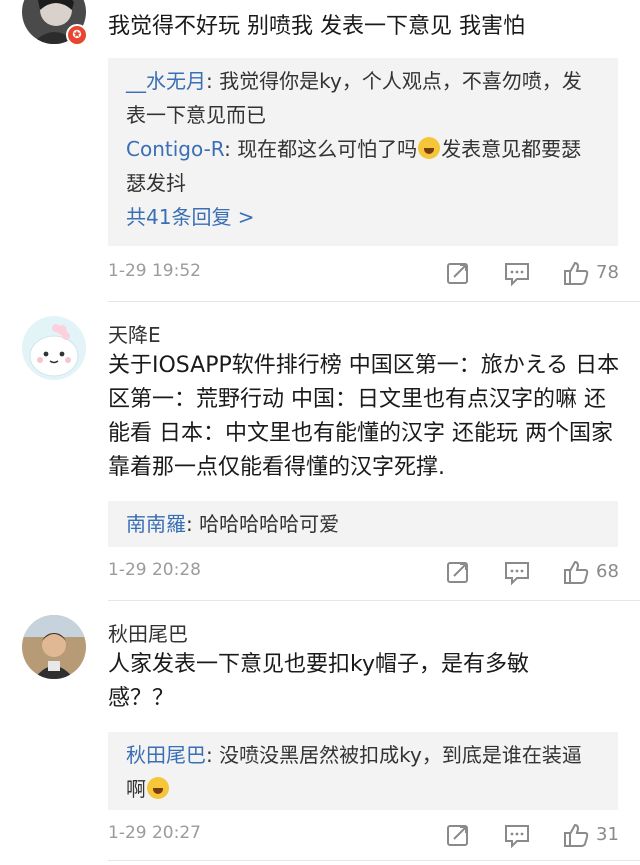 This screenshot has height=865, width=640. Describe the element at coordinates (363, 166) in the screenshot. I see `reply-item: Contigo-R: 现在都这么可怕了吗 发表意见都要瑟瑟发抖` at that location.